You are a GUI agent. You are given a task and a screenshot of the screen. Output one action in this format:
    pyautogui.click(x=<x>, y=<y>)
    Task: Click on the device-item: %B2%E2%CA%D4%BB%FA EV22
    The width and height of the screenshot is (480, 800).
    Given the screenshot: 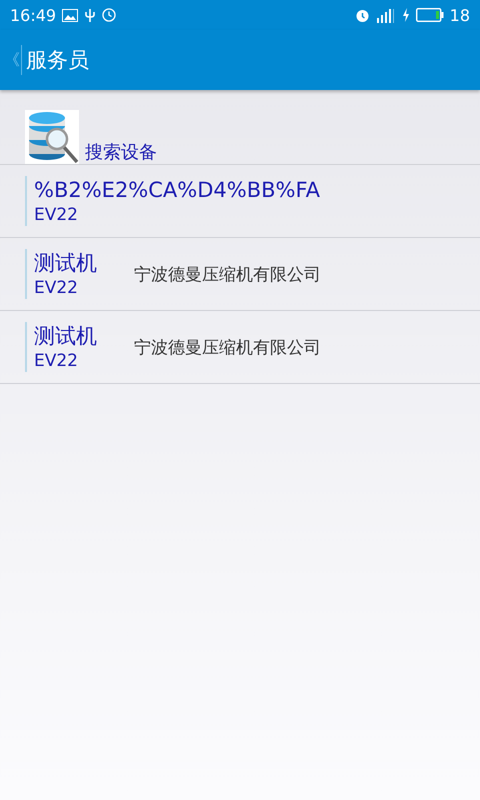 What is the action you would take?
    pyautogui.click(x=240, y=201)
    